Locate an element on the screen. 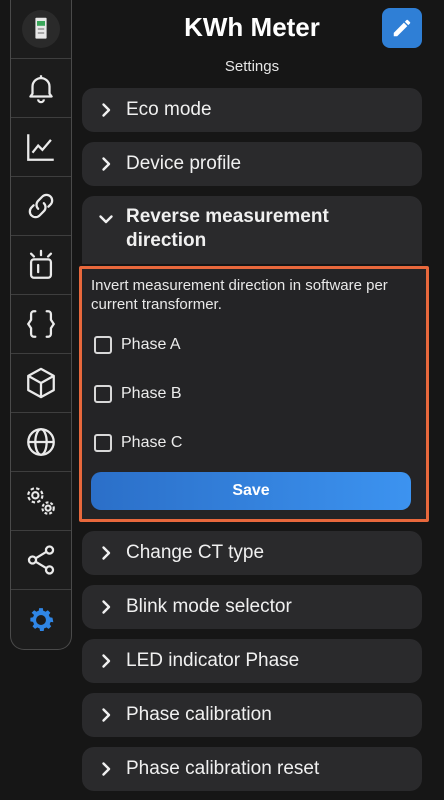  sidebar-item-scripts is located at coordinates (41, 324).